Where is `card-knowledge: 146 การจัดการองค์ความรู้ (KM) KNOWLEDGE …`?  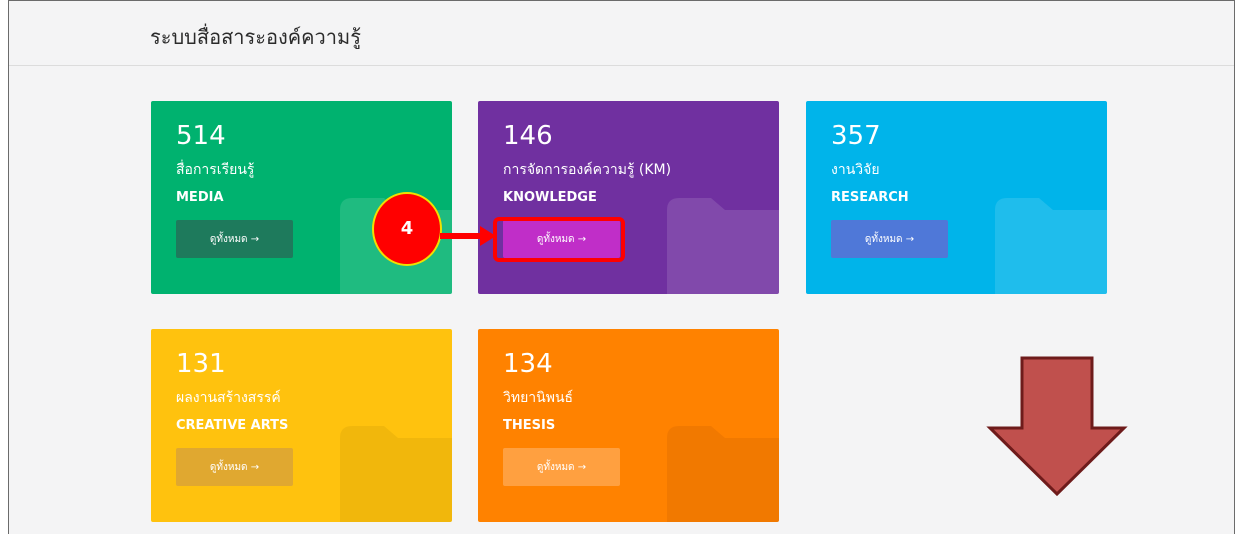 card-knowledge: 146 การจัดการองค์ความรู้ (KM) KNOWLEDGE … is located at coordinates (628, 197).